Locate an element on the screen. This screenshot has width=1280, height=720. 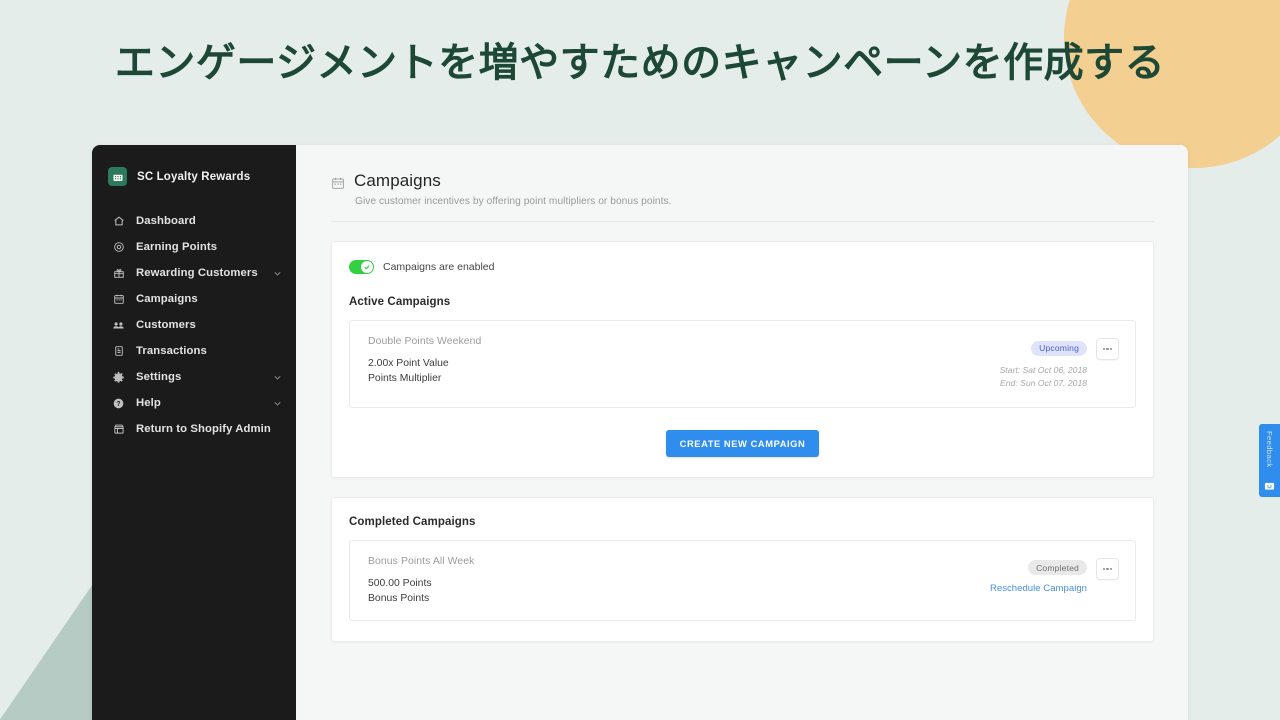
campaign-meta: Completed Reschedule Campaign is located at coordinates (1054, 575).